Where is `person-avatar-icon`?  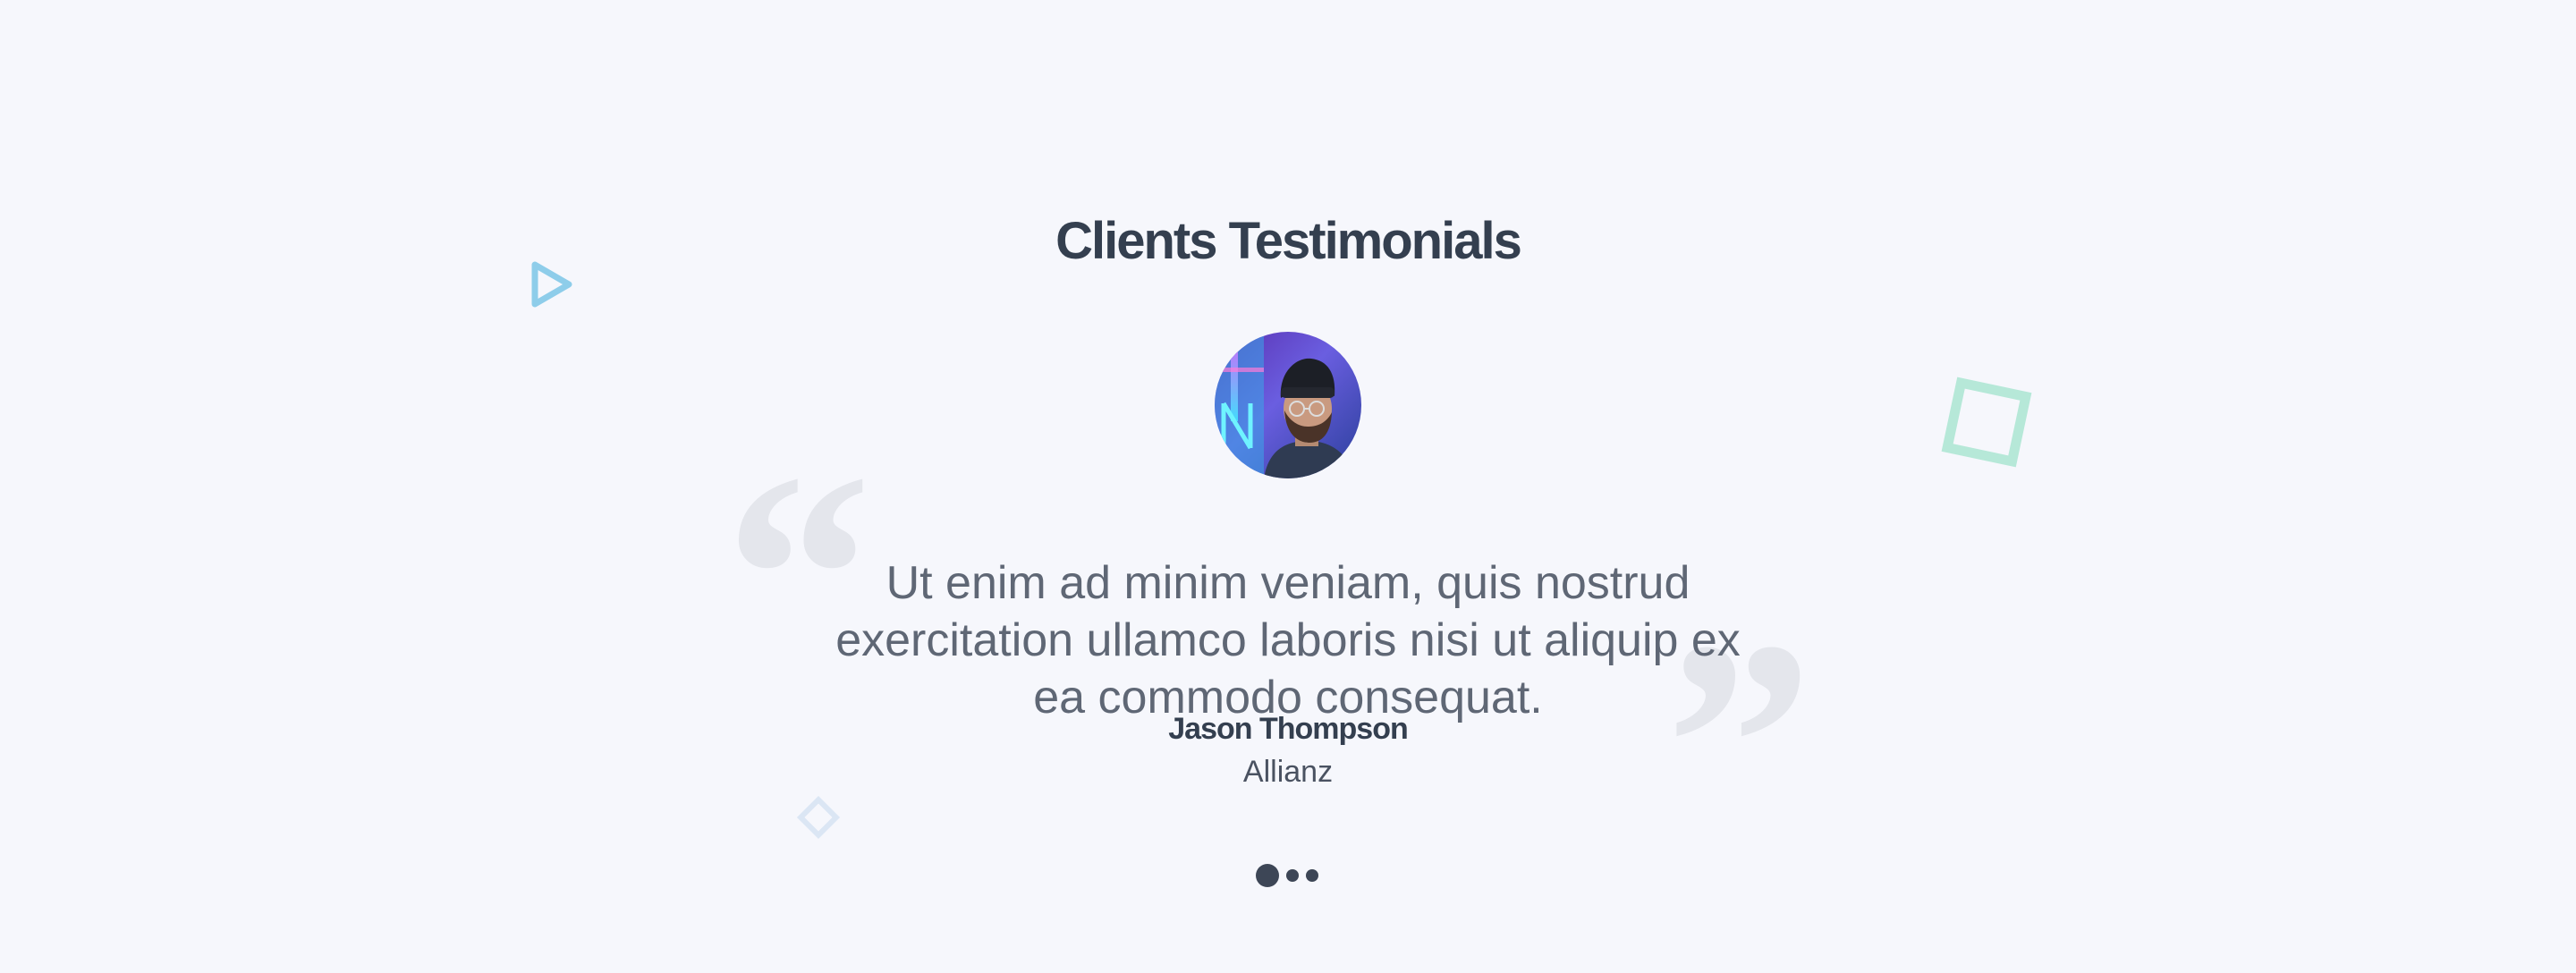 person-avatar-icon is located at coordinates (1288, 405).